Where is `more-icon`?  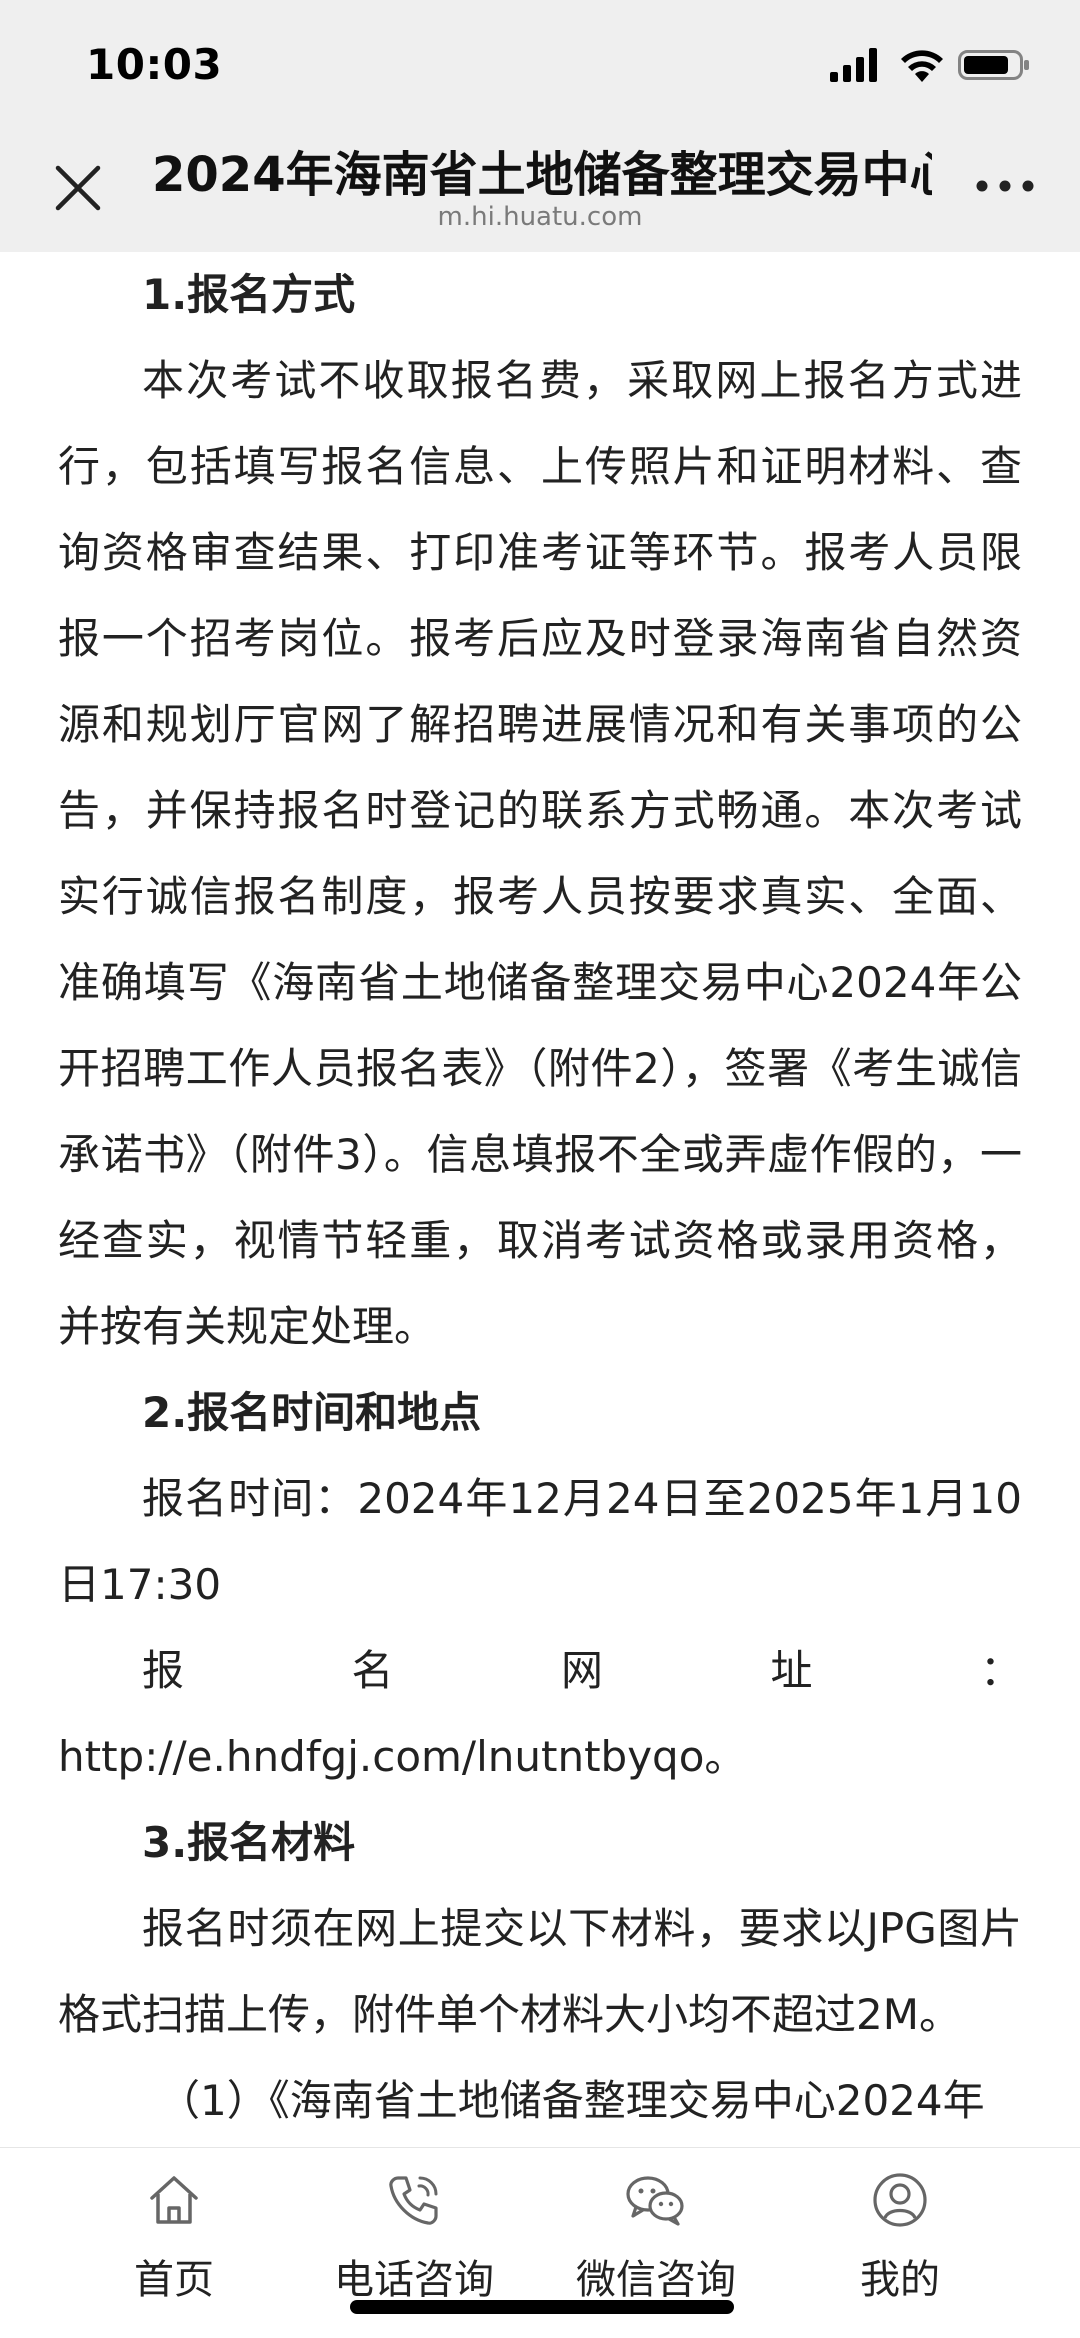
more-icon is located at coordinates (1005, 186).